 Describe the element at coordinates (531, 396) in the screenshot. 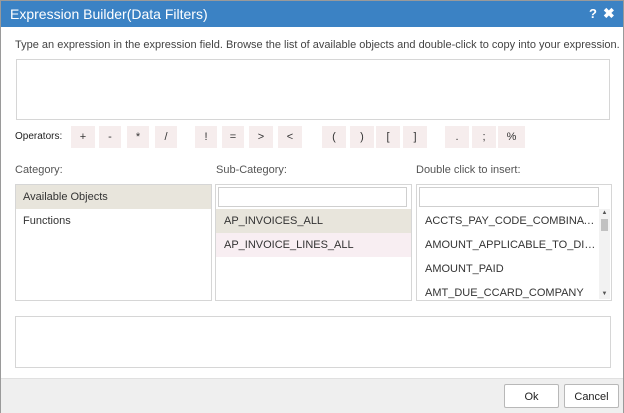

I see `ok-button: Ok` at that location.